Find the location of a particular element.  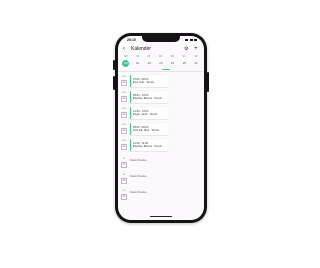

day-marker: MI 22 is located at coordinates (124, 180).